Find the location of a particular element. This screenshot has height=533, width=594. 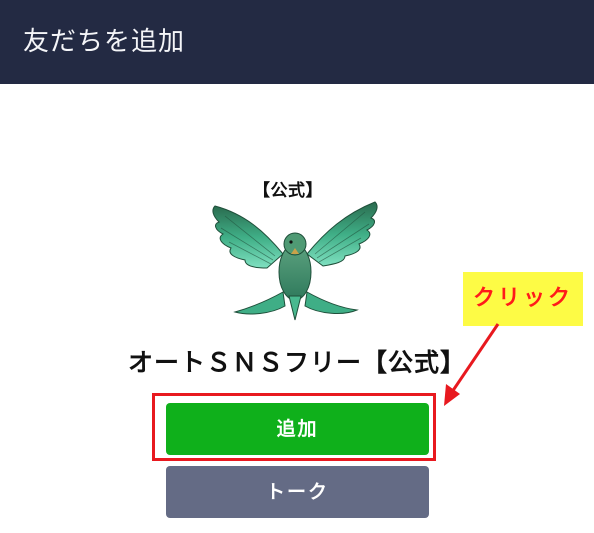

avatar-badge: 【公式】 is located at coordinates (288, 191).